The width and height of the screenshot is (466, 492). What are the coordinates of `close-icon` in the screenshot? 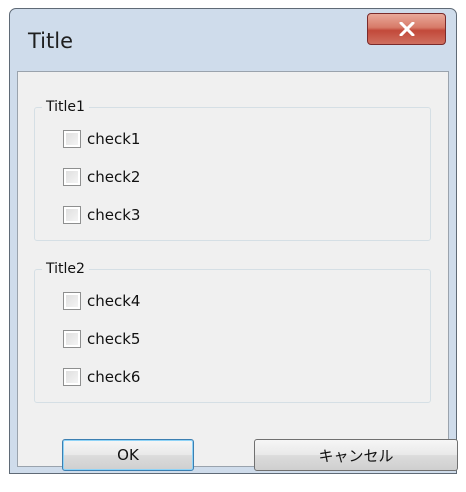 It's located at (407, 29).